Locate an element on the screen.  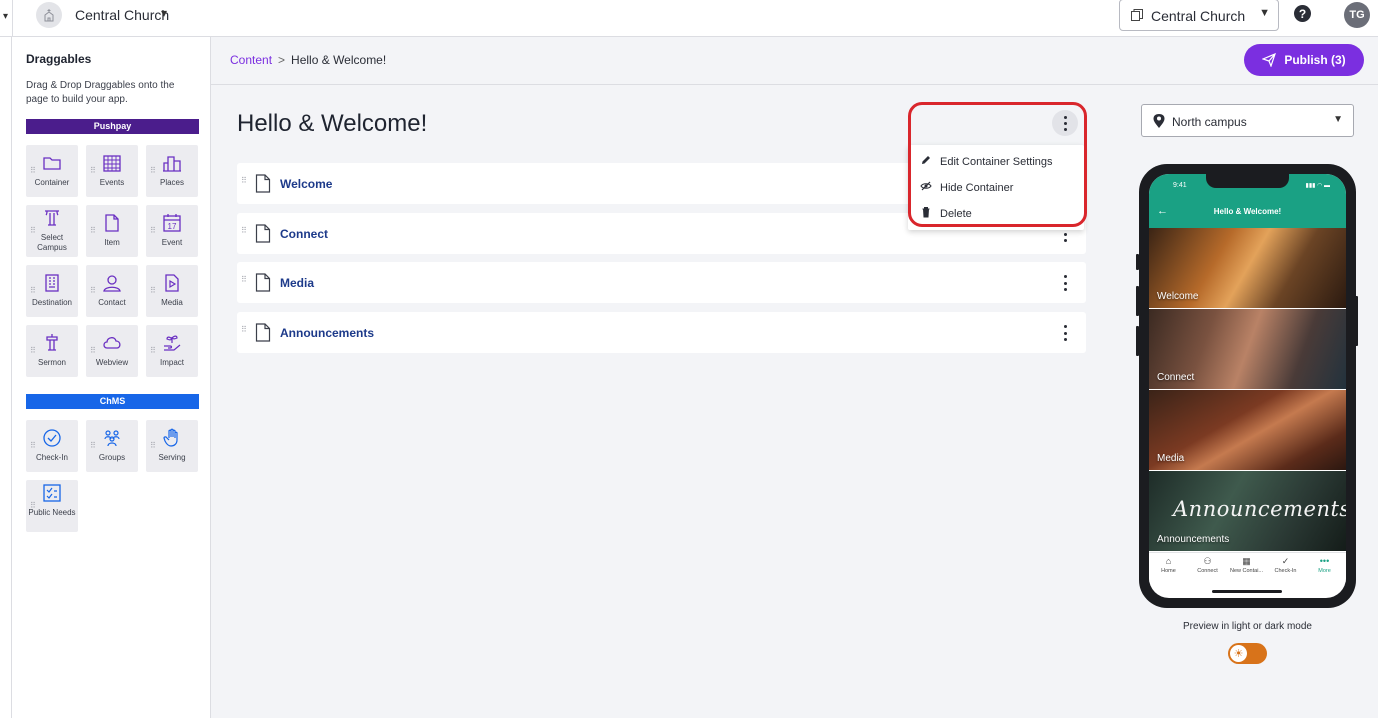
draggable-groups: ⠿ Groups is located at coordinates (112, 446).